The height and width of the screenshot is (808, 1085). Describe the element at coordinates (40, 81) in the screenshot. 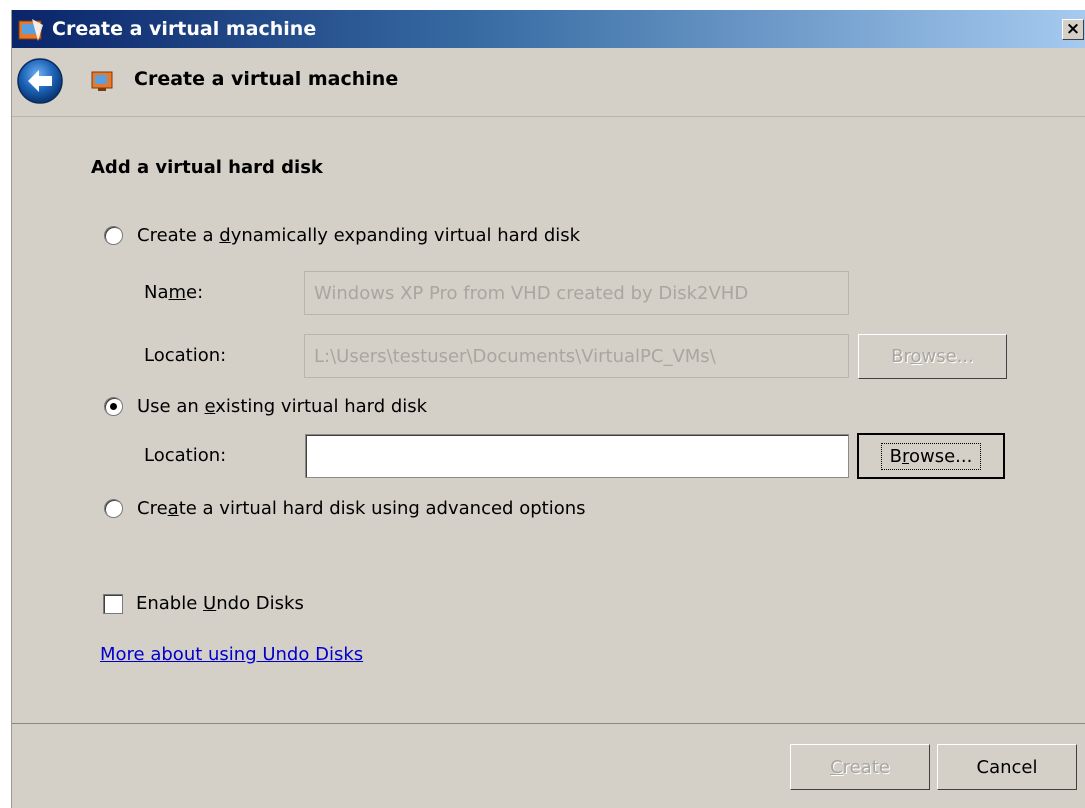

I see `back-arrow-icon` at that location.